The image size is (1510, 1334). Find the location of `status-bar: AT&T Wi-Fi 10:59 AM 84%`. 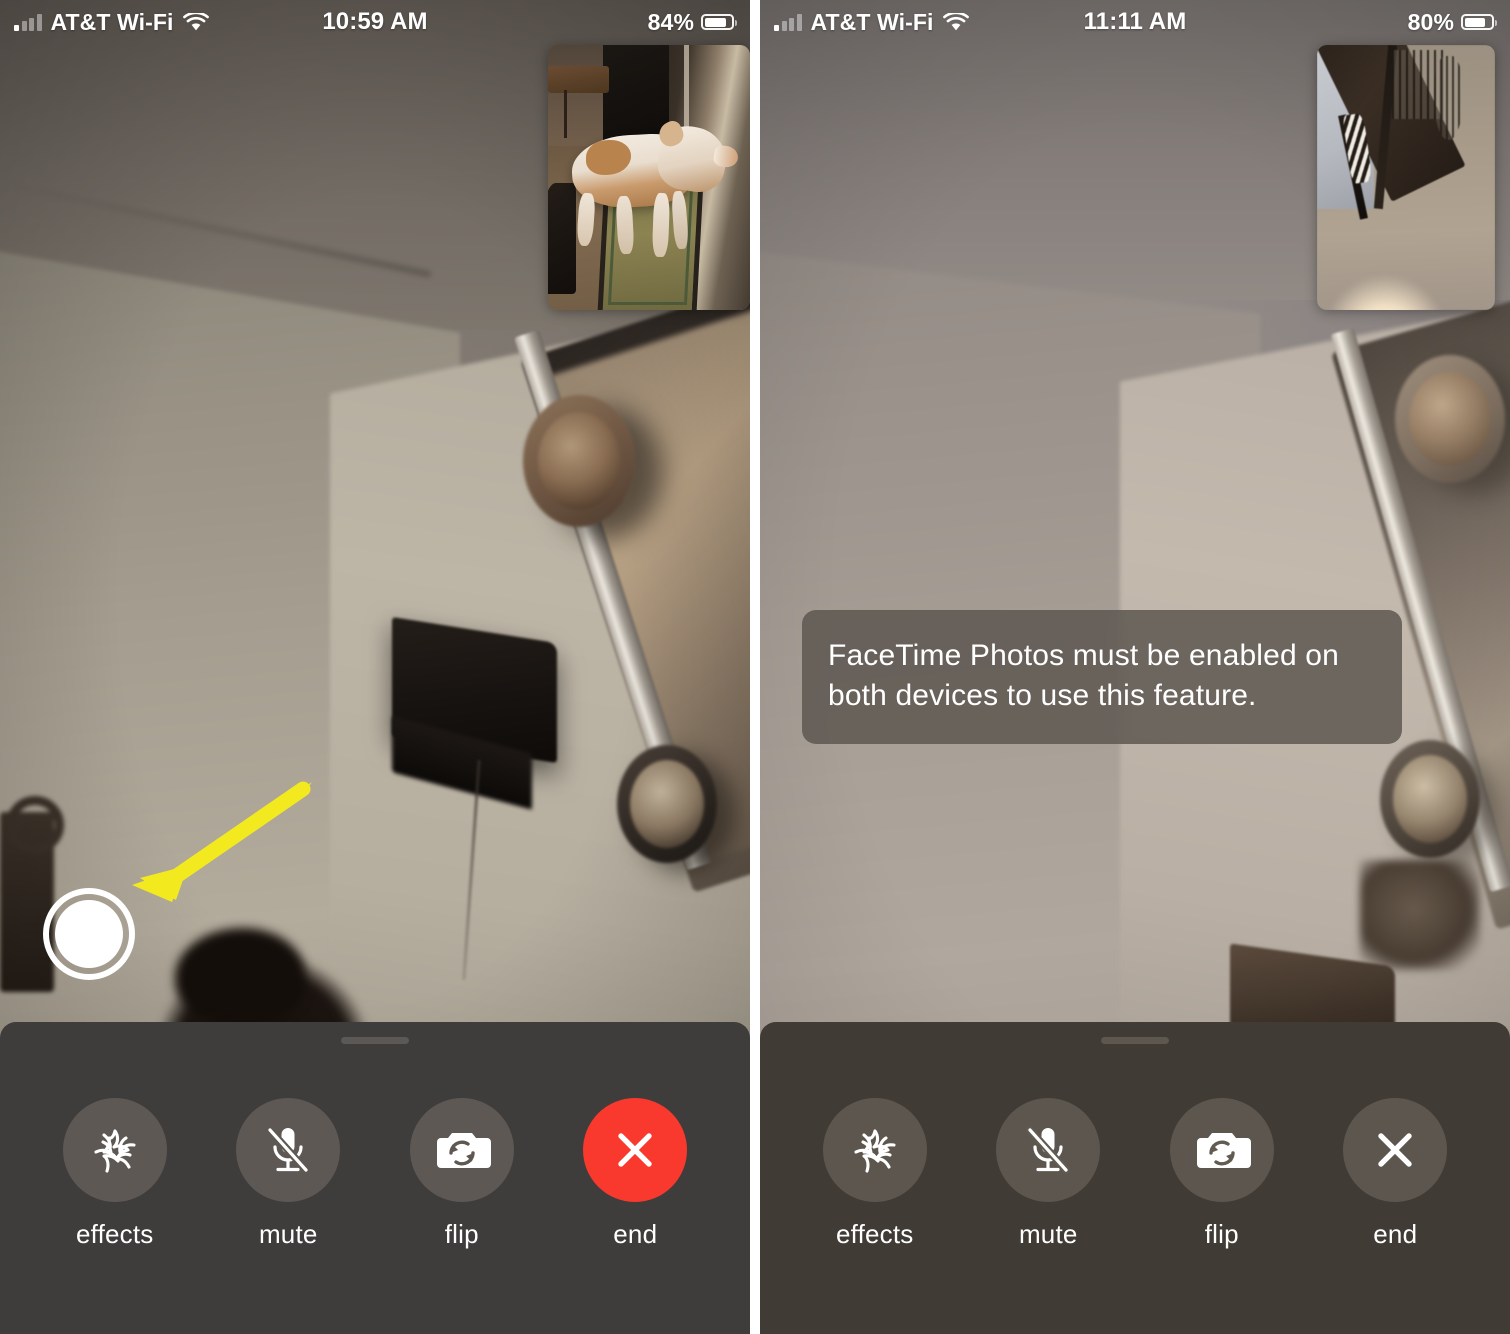

status-bar: AT&T Wi-Fi 10:59 AM 84% is located at coordinates (375, 22).